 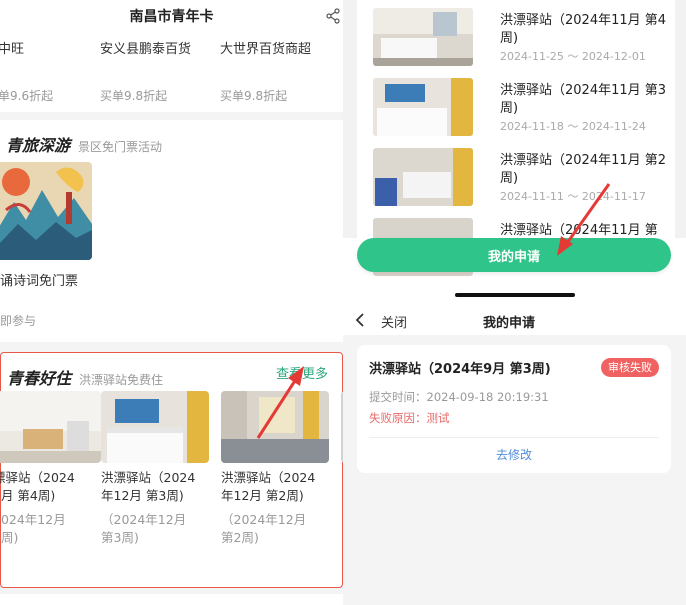 What do you see at coordinates (394, 321) in the screenshot?
I see `close-button: 关闭` at bounding box center [394, 321].